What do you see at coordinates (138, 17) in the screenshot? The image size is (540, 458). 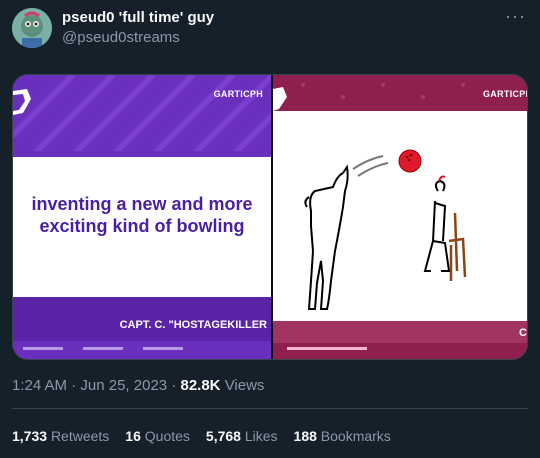 I see `author-name: pseud0 'full time' guy` at bounding box center [138, 17].